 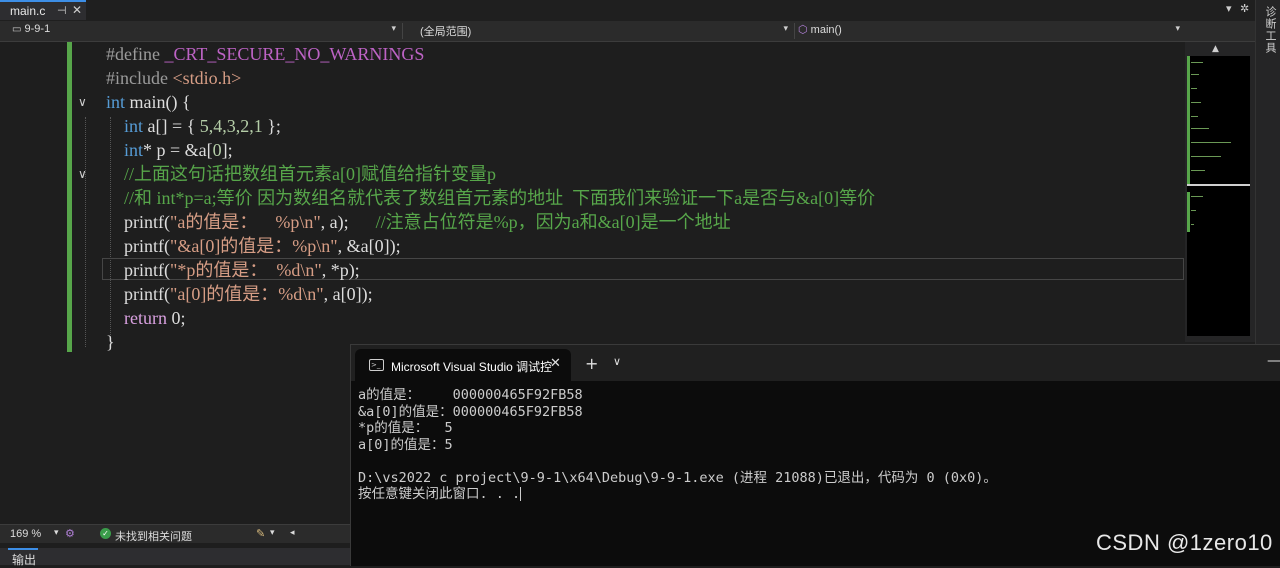 I want to click on check-icon: ✓, so click(x=105, y=533).